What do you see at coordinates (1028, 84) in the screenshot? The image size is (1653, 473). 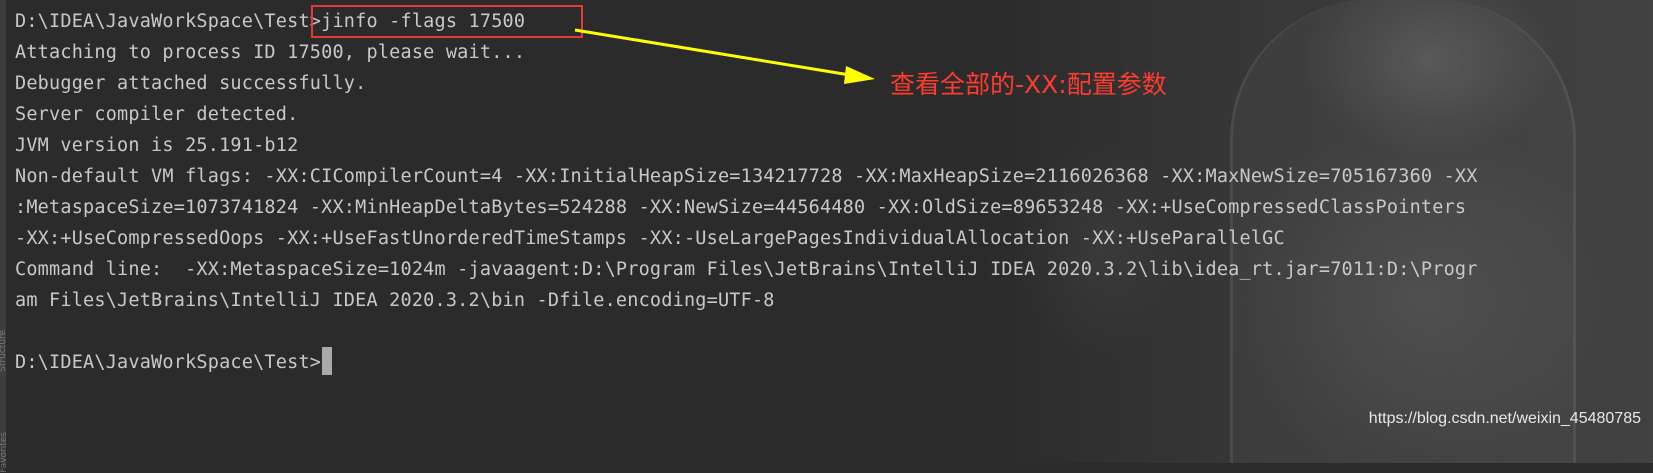 I see `annotation-label: 查看全部的-XX:配置参数` at bounding box center [1028, 84].